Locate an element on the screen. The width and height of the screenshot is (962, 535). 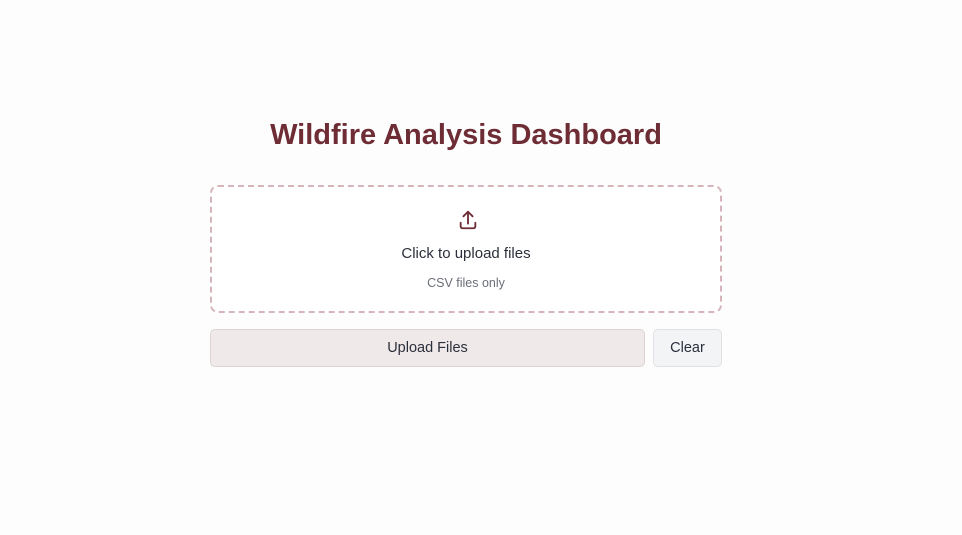
file-dropzone: Click to upload files CSV files only is located at coordinates (466, 249).